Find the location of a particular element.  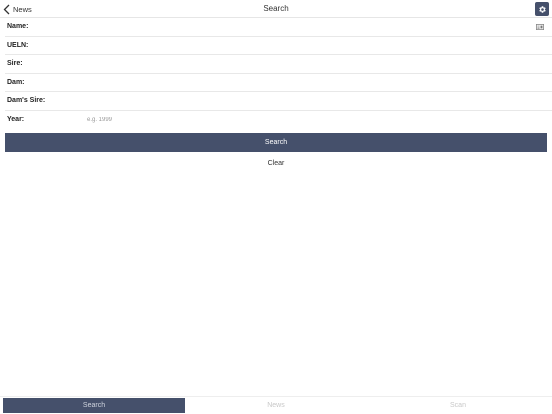

tab-search: Search is located at coordinates (94, 405).